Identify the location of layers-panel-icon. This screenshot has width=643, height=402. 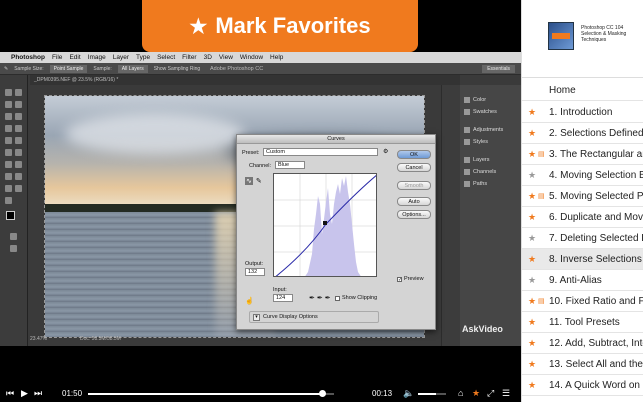
(467, 160).